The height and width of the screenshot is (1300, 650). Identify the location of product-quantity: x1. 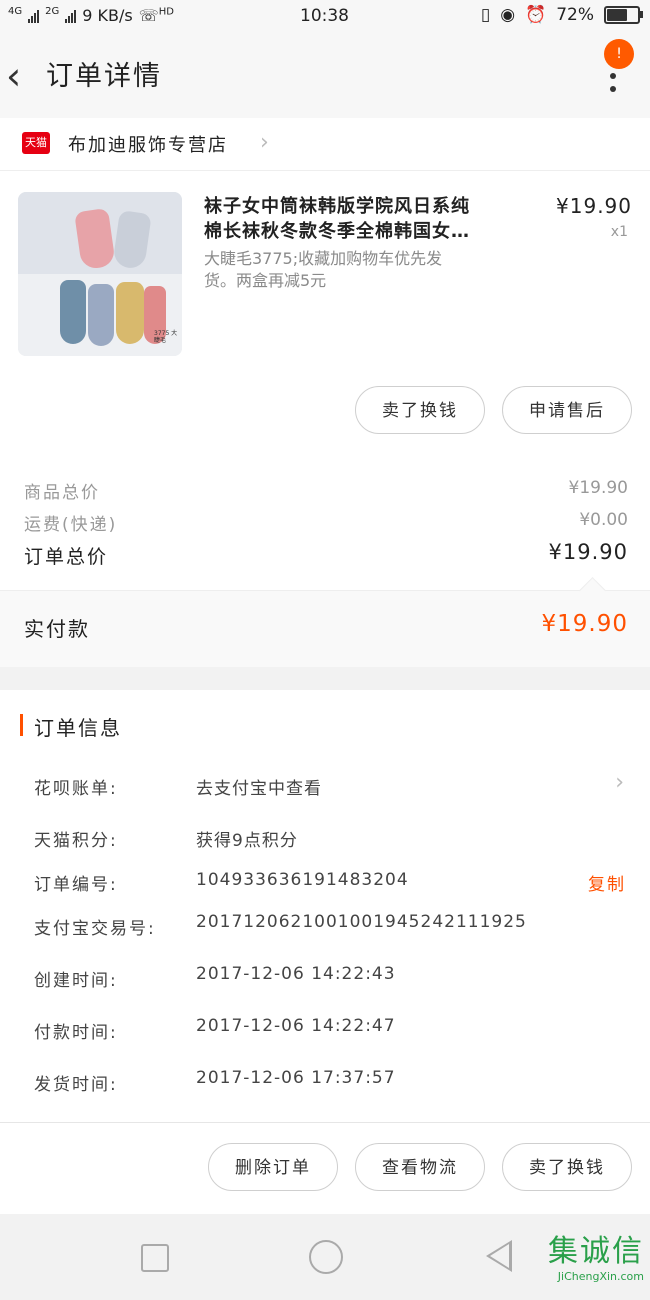
(619, 232).